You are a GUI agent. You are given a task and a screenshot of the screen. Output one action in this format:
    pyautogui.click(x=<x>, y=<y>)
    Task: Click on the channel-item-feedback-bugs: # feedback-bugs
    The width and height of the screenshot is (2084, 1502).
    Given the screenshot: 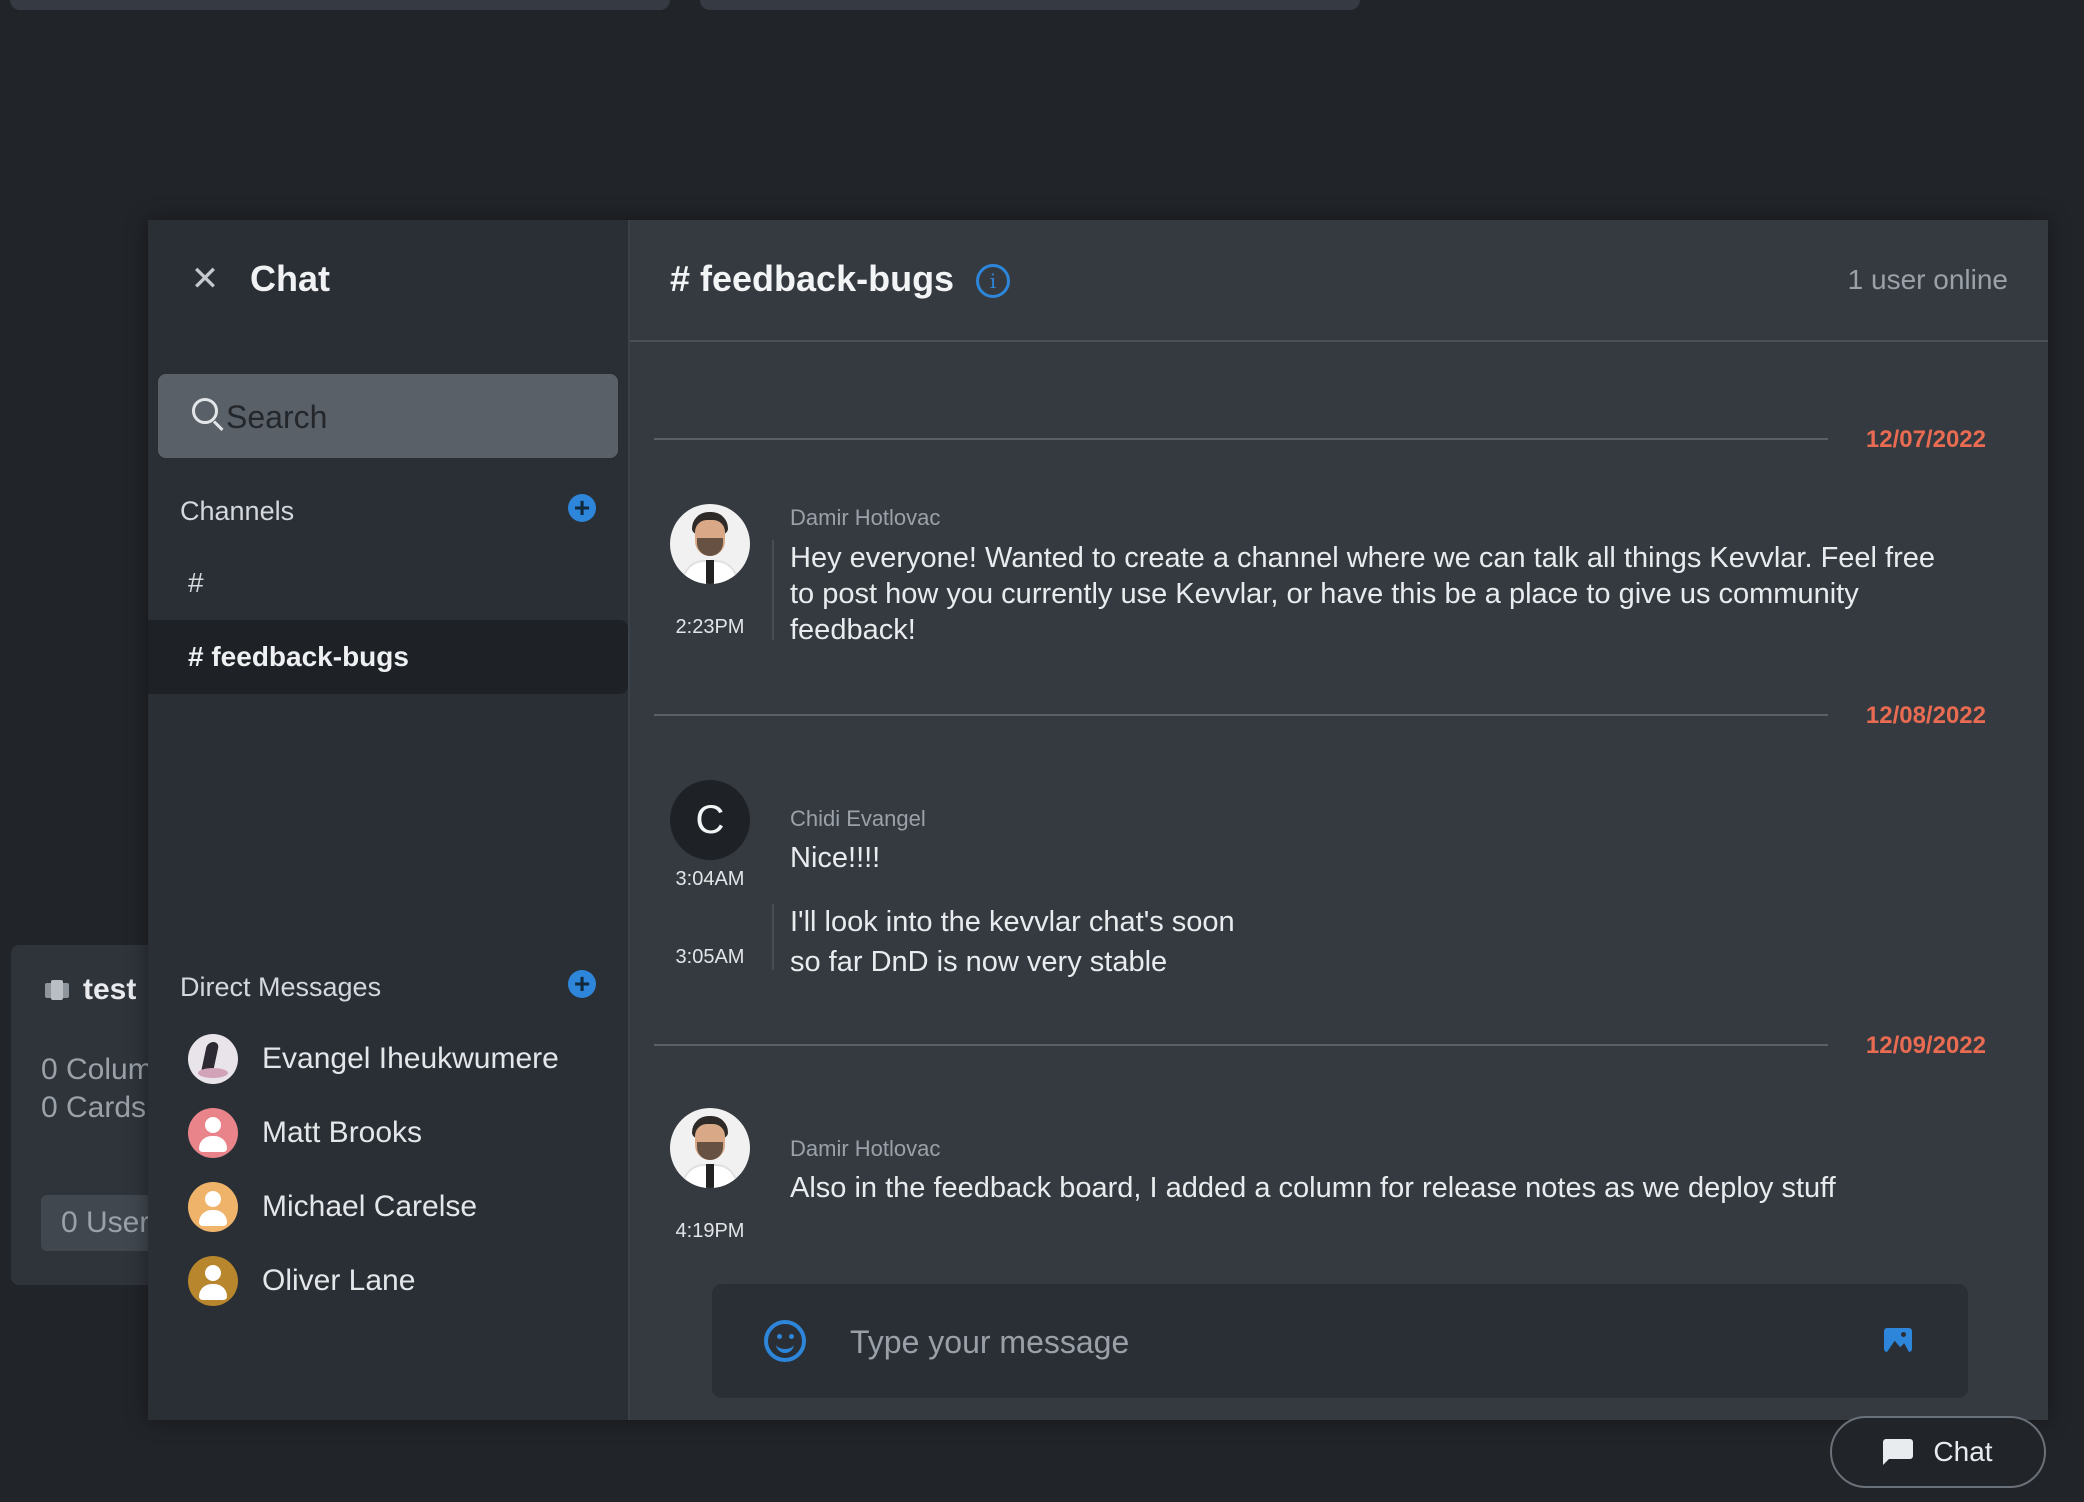 What is the action you would take?
    pyautogui.click(x=388, y=657)
    